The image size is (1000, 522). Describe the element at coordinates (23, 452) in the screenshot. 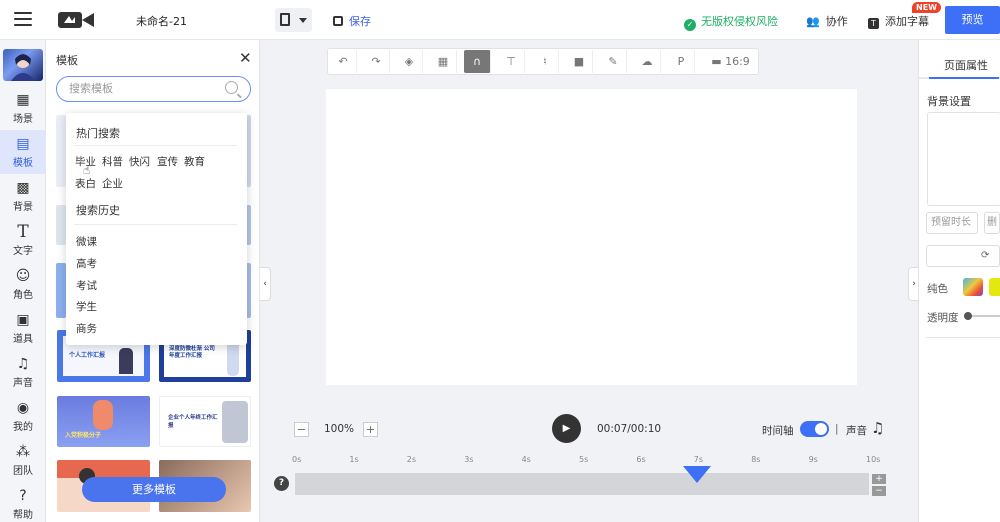

I see `team-icon: ⁂` at that location.